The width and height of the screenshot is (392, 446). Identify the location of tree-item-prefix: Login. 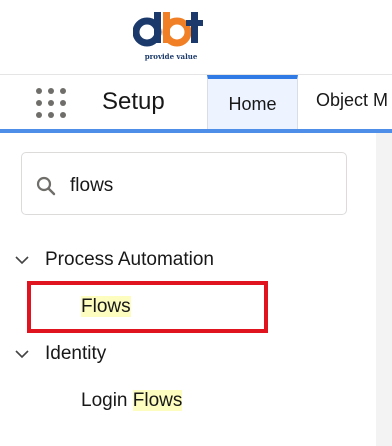
(107, 400).